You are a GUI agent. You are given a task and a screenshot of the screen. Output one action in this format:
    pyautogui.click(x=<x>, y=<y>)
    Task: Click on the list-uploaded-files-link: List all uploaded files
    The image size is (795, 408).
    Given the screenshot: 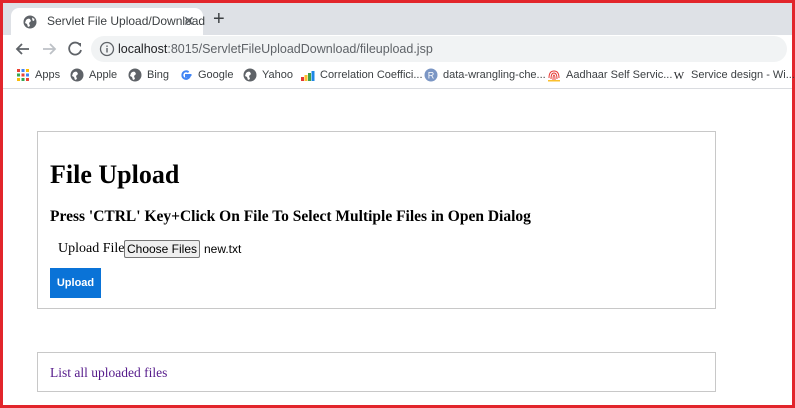 What is the action you would take?
    pyautogui.click(x=108, y=373)
    